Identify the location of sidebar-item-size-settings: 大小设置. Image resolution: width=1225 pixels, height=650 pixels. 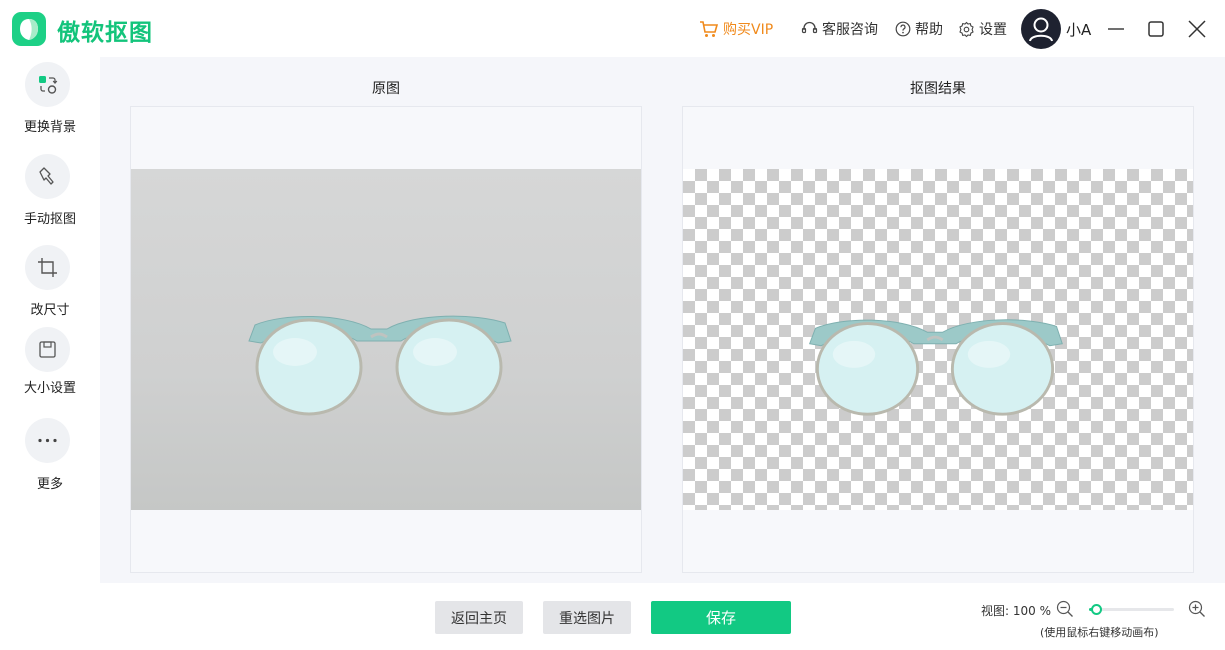
(50, 367).